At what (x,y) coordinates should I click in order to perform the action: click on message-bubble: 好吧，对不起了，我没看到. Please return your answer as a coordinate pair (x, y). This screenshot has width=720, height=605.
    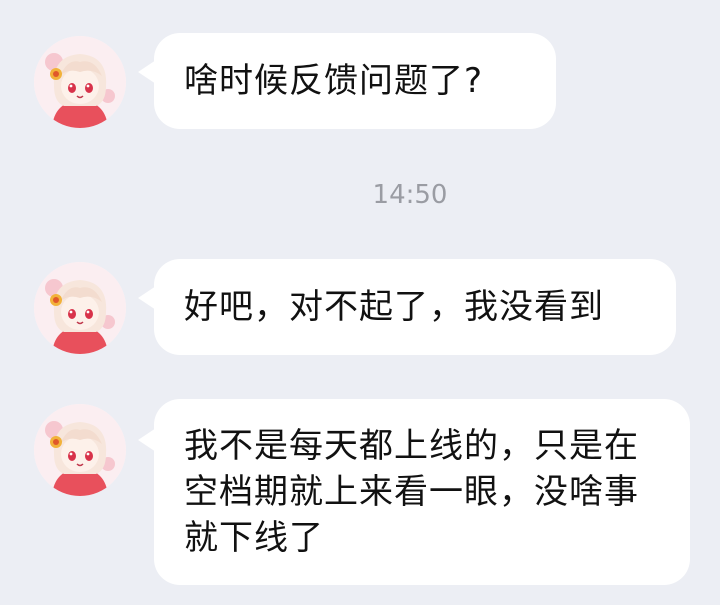
    Looking at the image, I should click on (415, 307).